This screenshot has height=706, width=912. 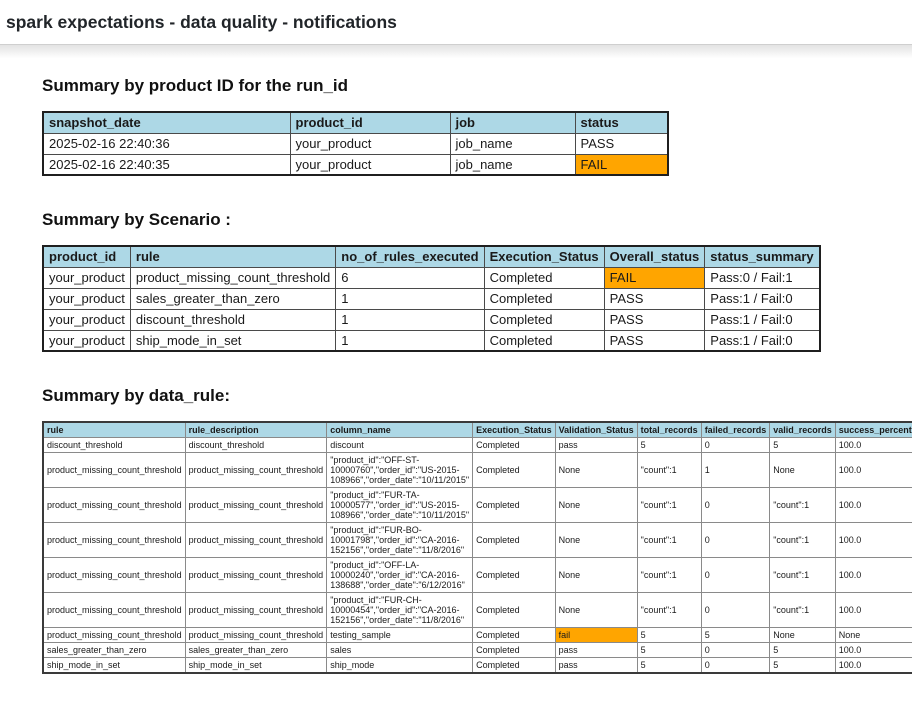 What do you see at coordinates (410, 277) in the screenshot?
I see `table-cell: 6` at bounding box center [410, 277].